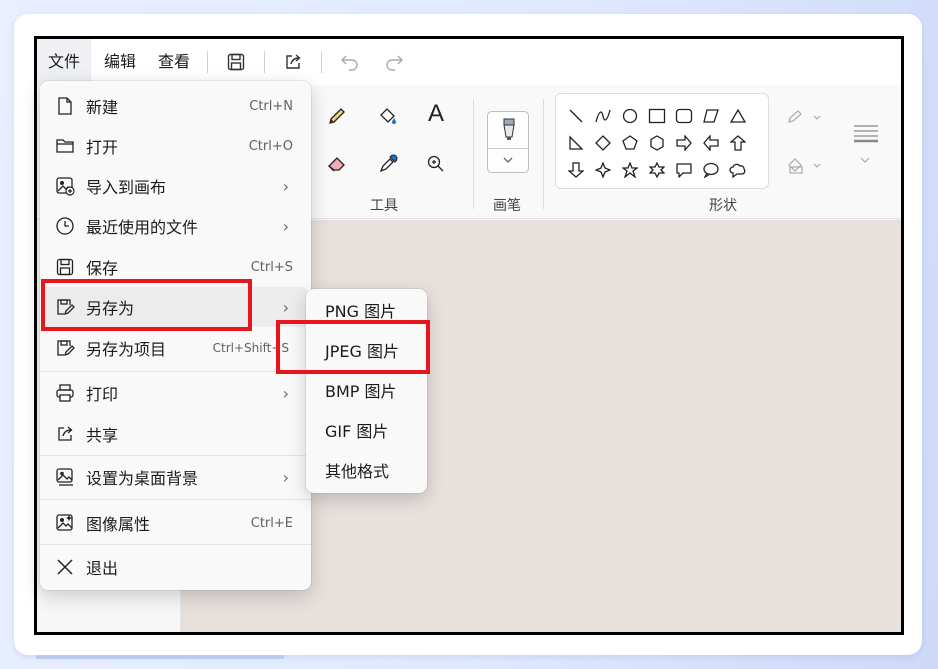 The height and width of the screenshot is (669, 938). I want to click on shapes-gallery, so click(662, 141).